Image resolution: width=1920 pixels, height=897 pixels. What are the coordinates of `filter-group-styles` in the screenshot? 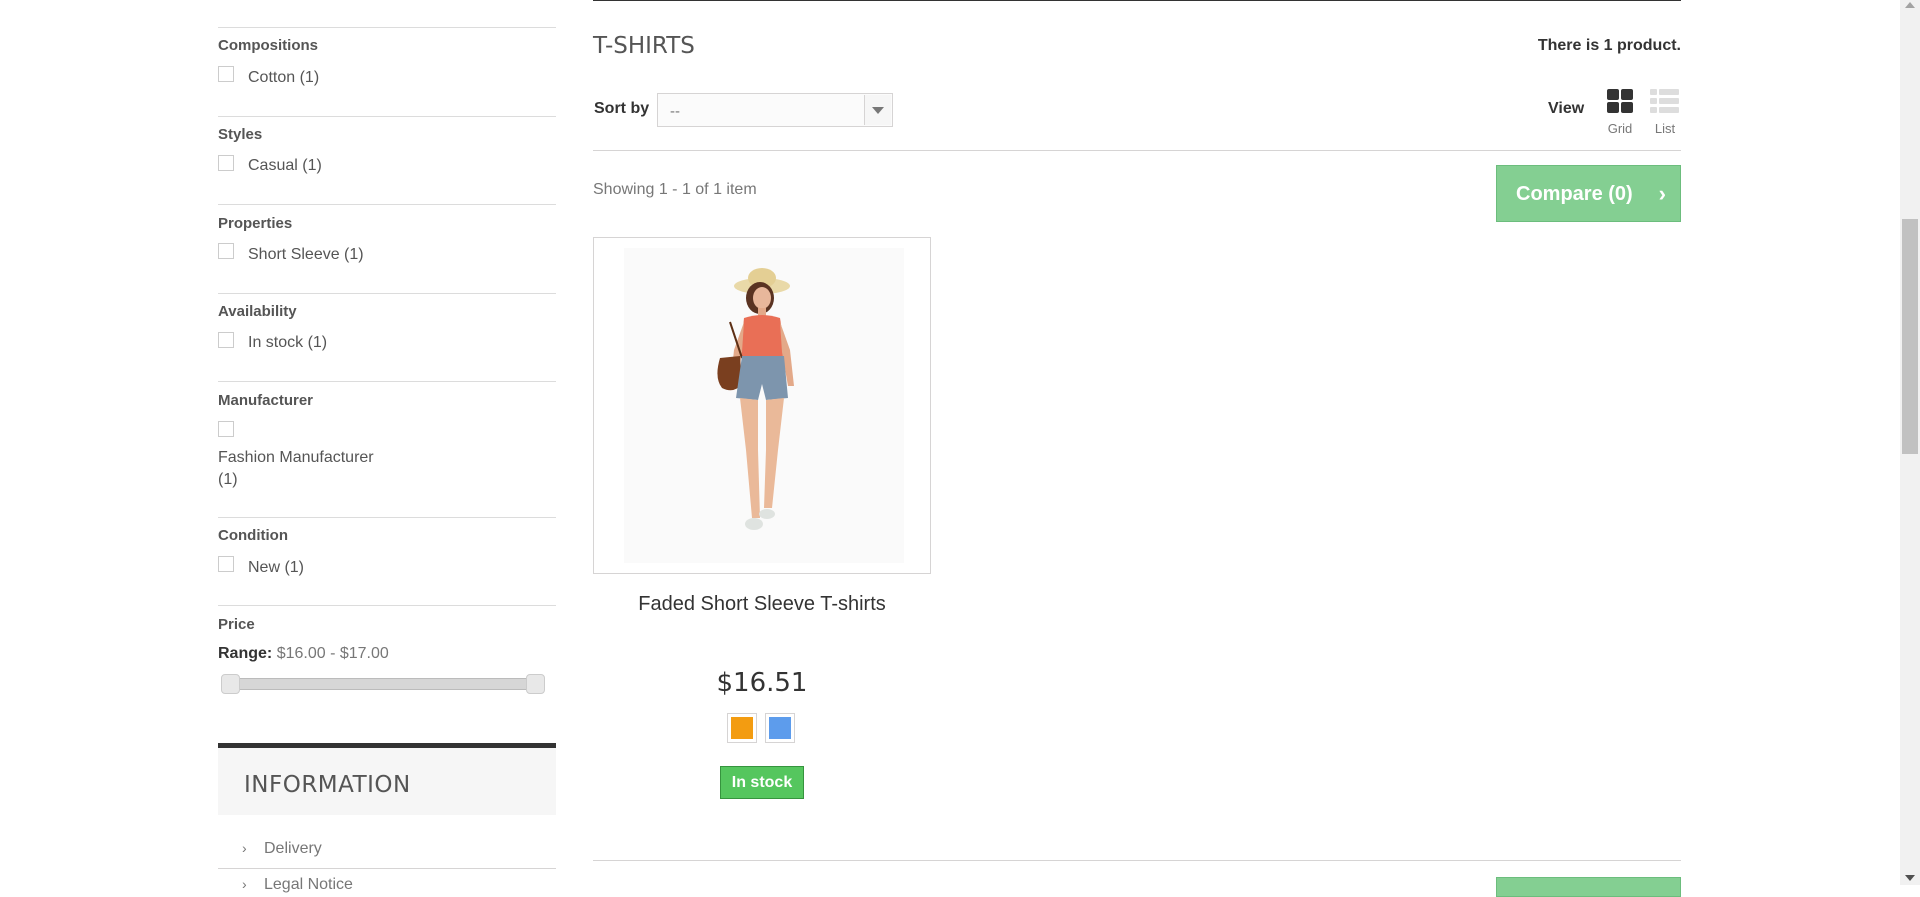 It's located at (387, 116).